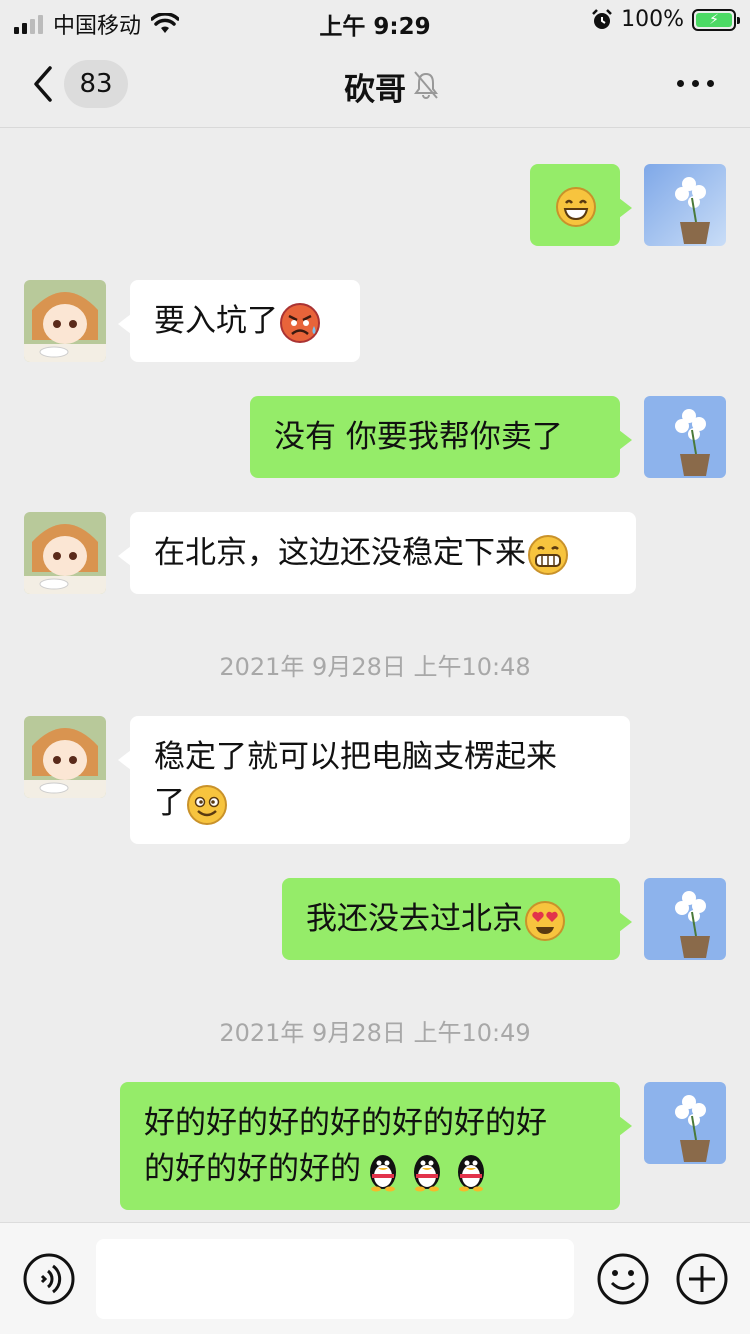 The width and height of the screenshot is (750, 1334). Describe the element at coordinates (375, 90) in the screenshot. I see `chat-title: 砍哥` at that location.